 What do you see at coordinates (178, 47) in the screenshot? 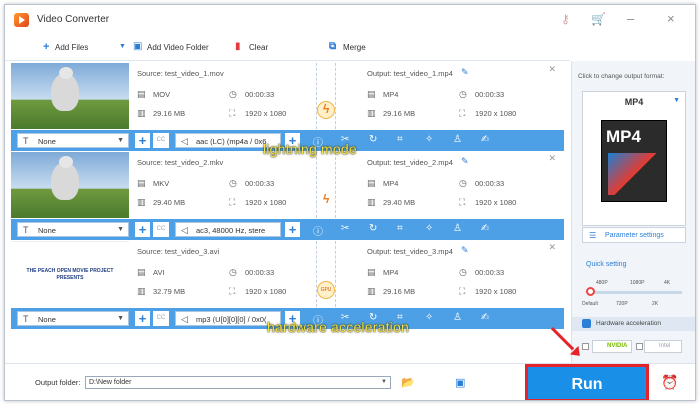
I see `add-video-folder-button: Add Video Folder` at bounding box center [178, 47].